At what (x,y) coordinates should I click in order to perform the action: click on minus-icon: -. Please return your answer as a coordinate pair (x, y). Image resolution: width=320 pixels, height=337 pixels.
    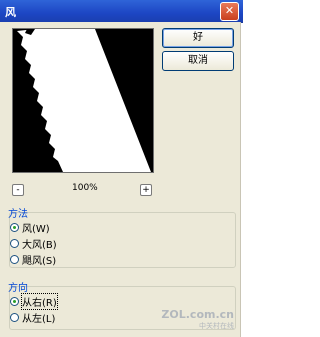
    Looking at the image, I should click on (18, 190).